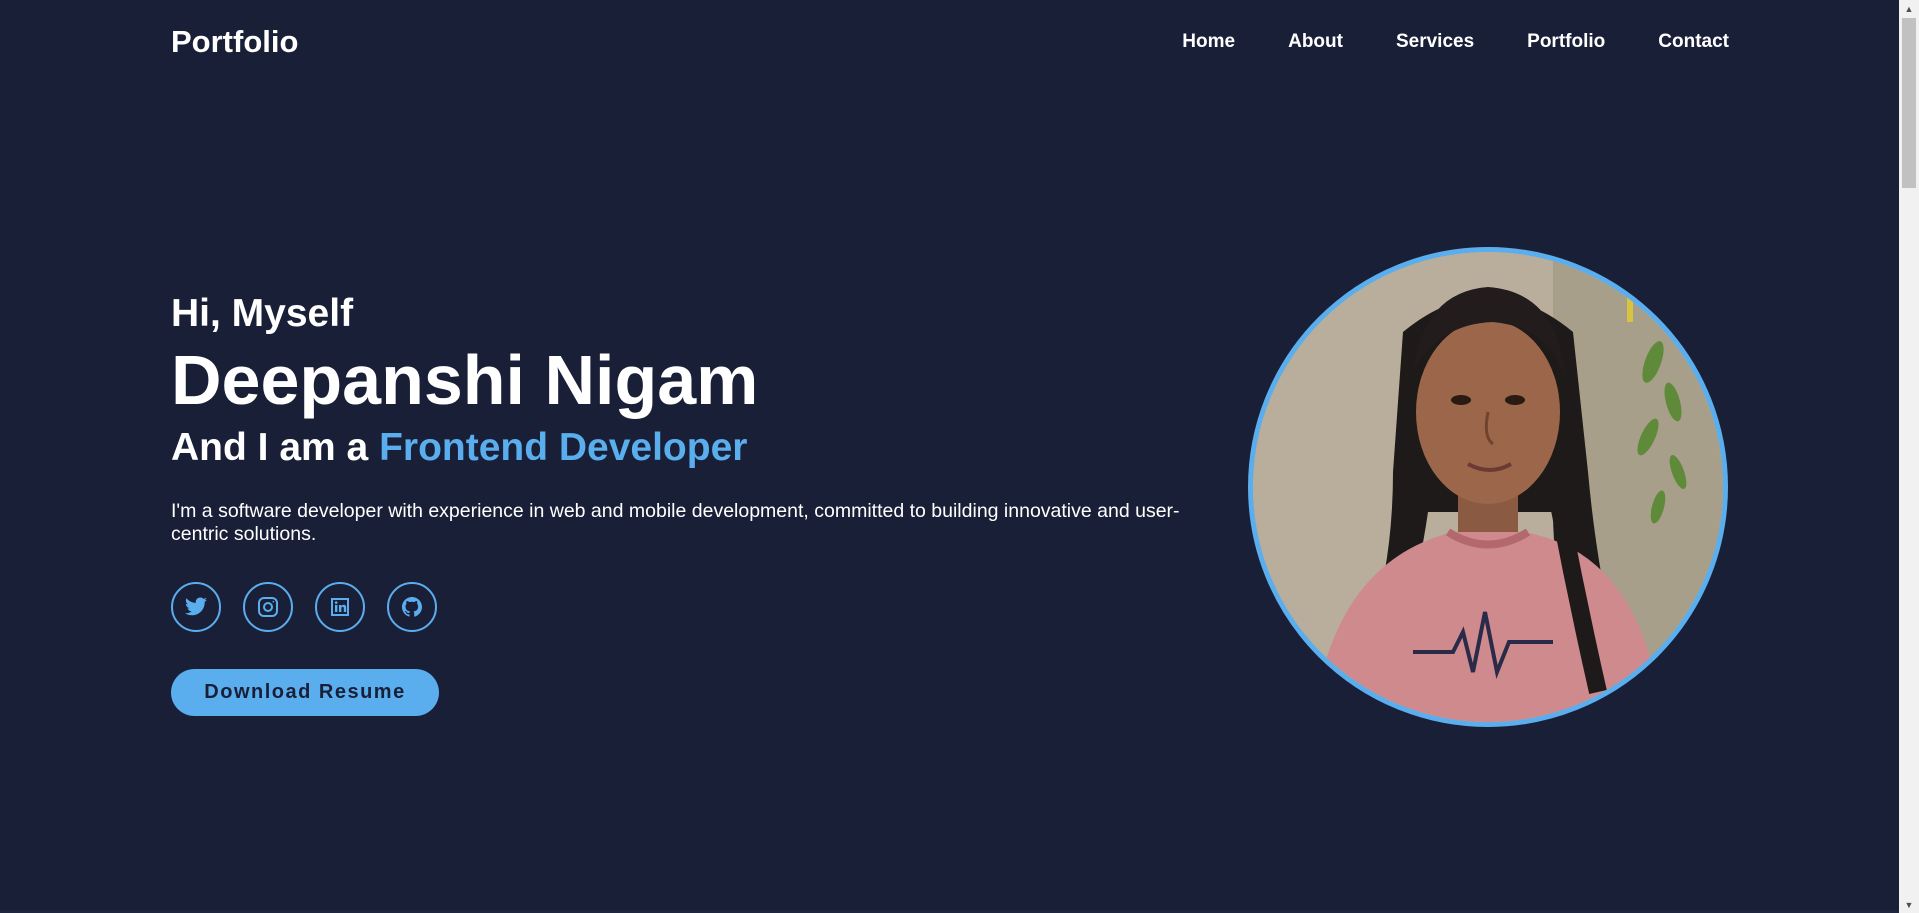 This screenshot has height=913, width=1919. Describe the element at coordinates (701, 607) in the screenshot. I see `social-links` at that location.